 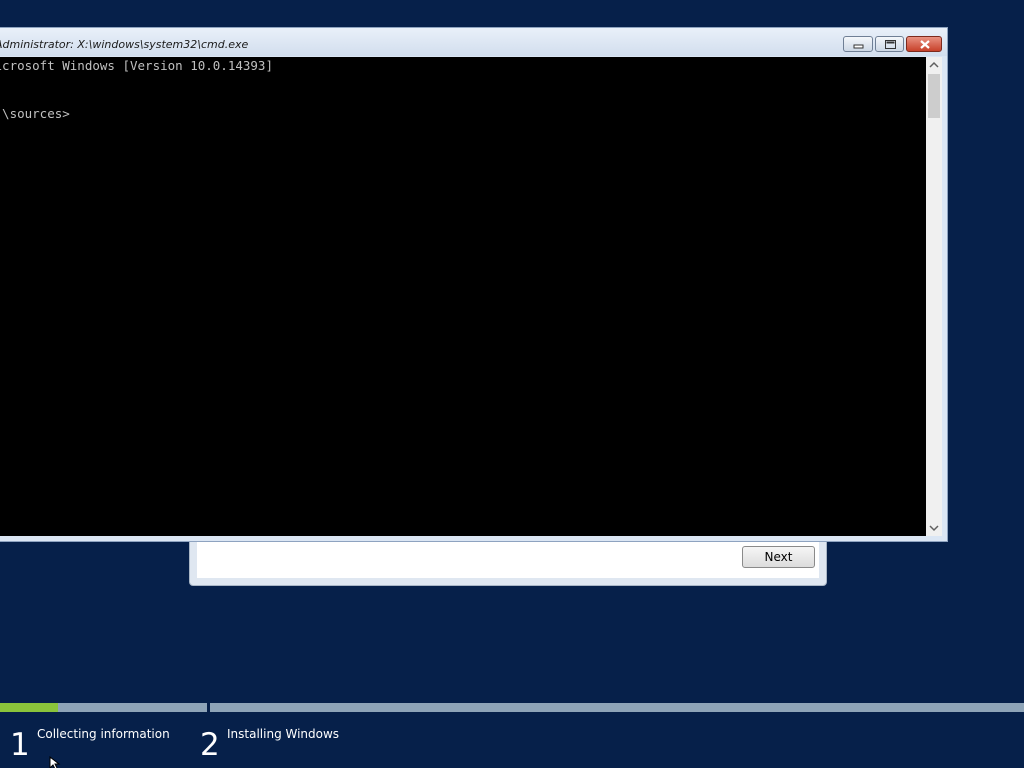 What do you see at coordinates (934, 96) in the screenshot?
I see `scroll-thumb` at bounding box center [934, 96].